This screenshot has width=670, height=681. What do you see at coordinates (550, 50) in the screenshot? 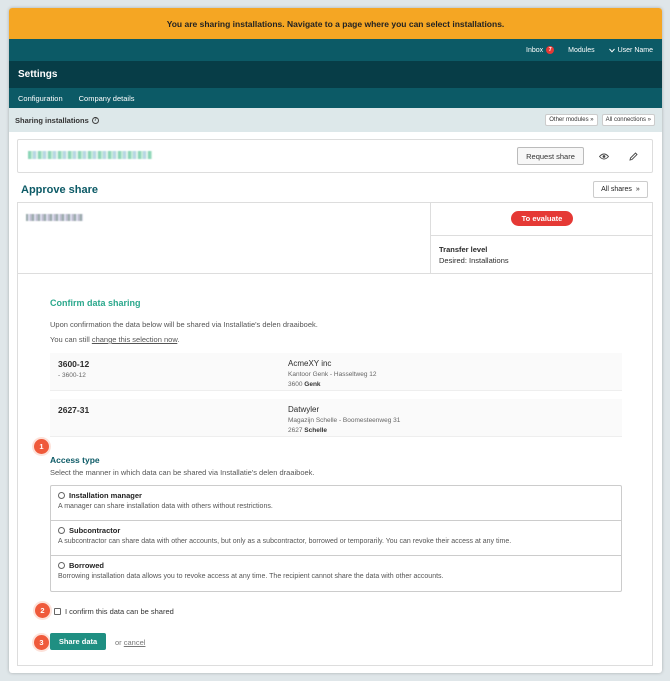
I see `inbox-count-badge: 7` at bounding box center [550, 50].